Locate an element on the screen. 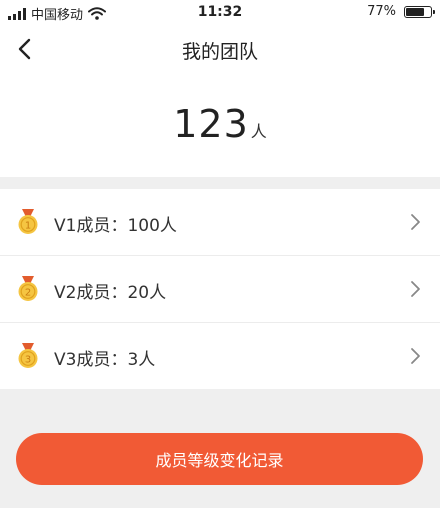  total-member-count: 123 人 is located at coordinates (220, 124).